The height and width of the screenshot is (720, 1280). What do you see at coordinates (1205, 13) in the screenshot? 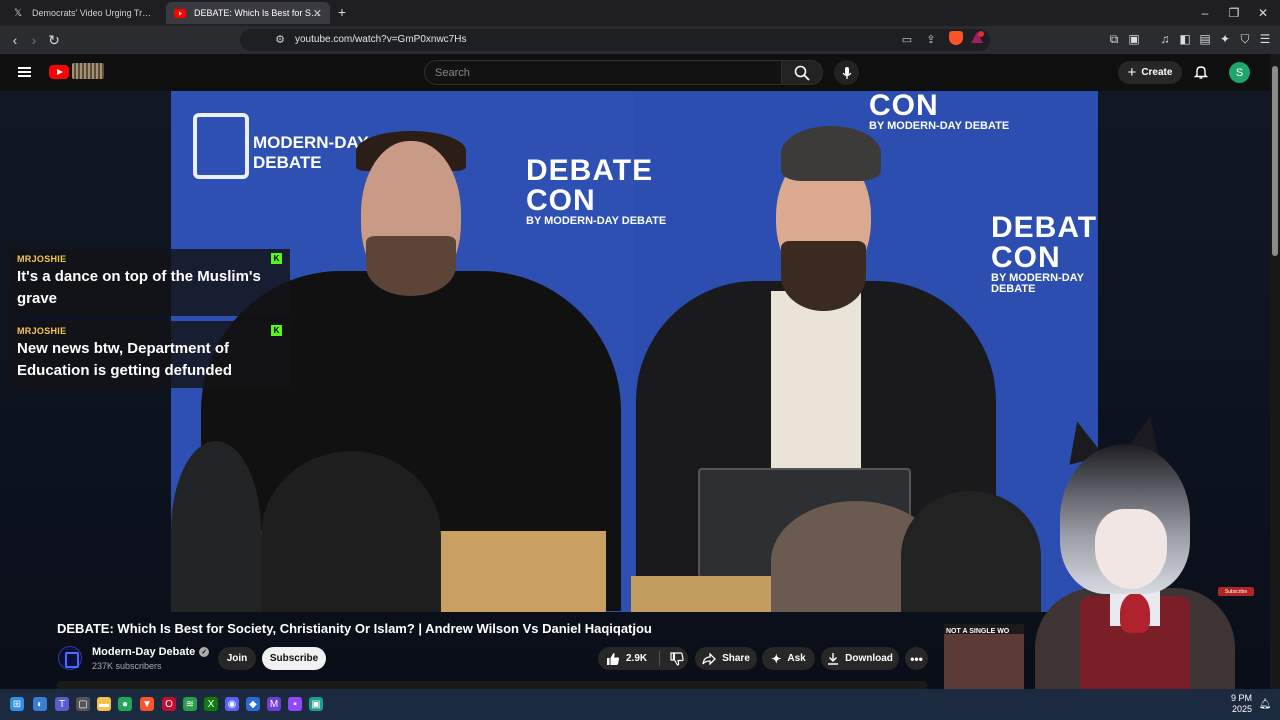
I see `minimize-button: –` at bounding box center [1205, 13].